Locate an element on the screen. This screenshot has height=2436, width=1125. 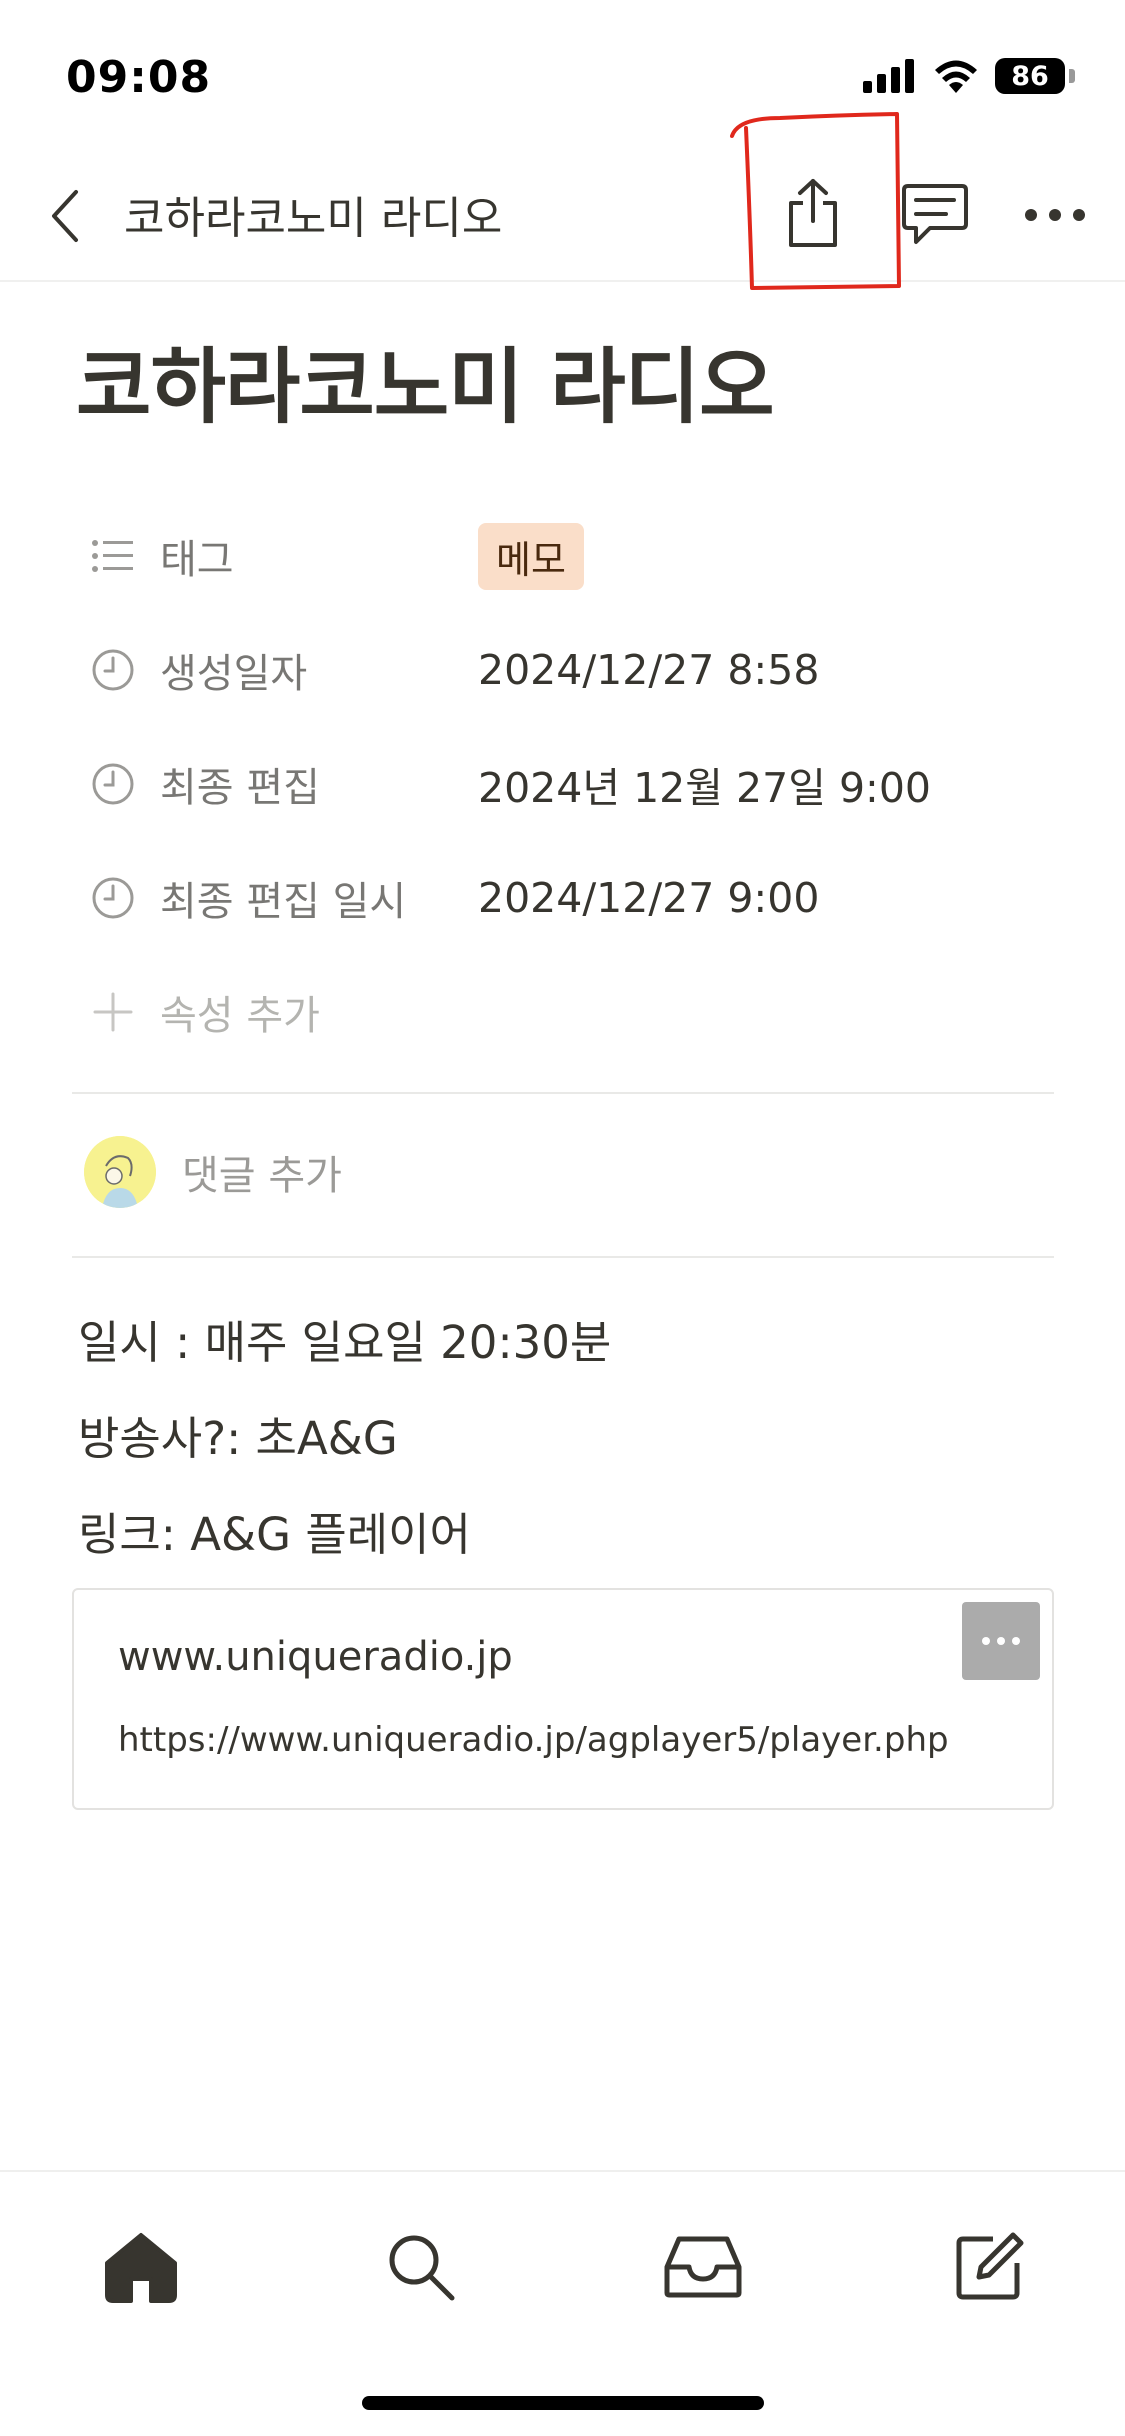
add-property-button: 속성 추가 is located at coordinates (568, 1012).